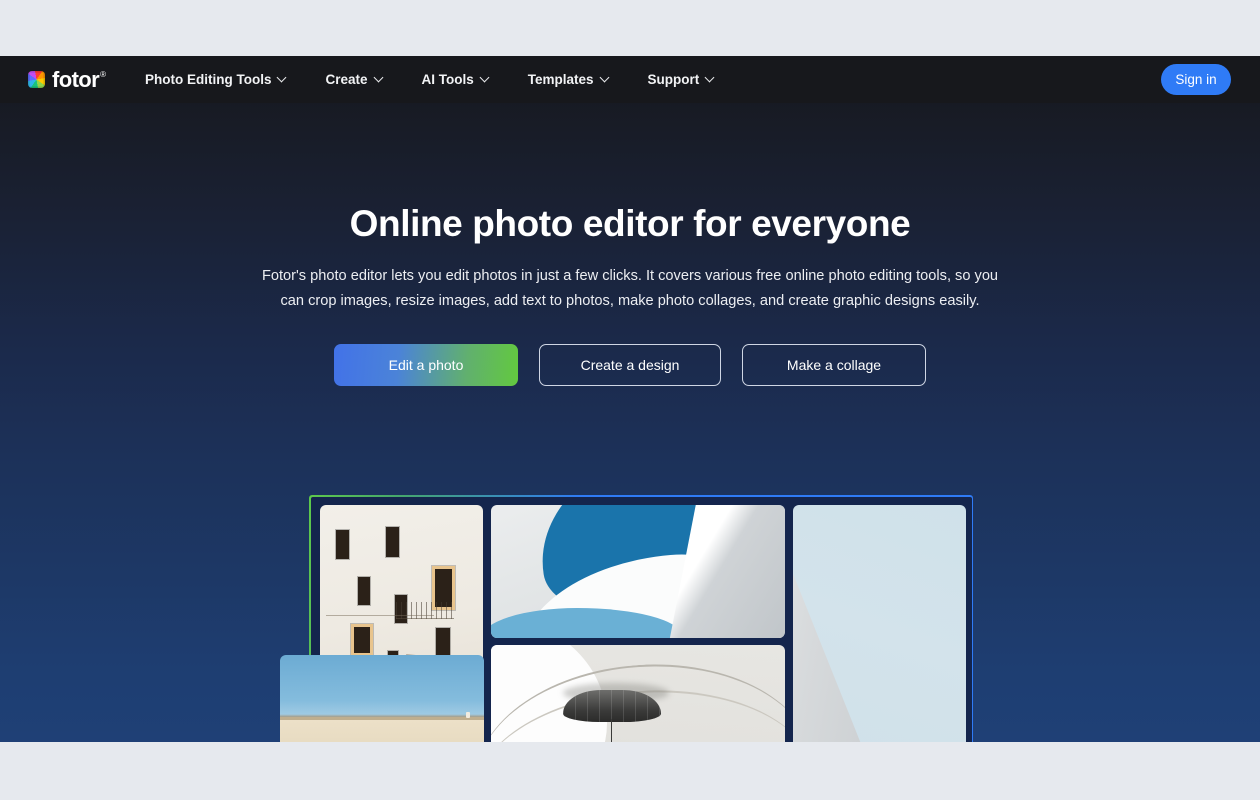  I want to click on fotor-logo: fotor ®, so click(67, 79).